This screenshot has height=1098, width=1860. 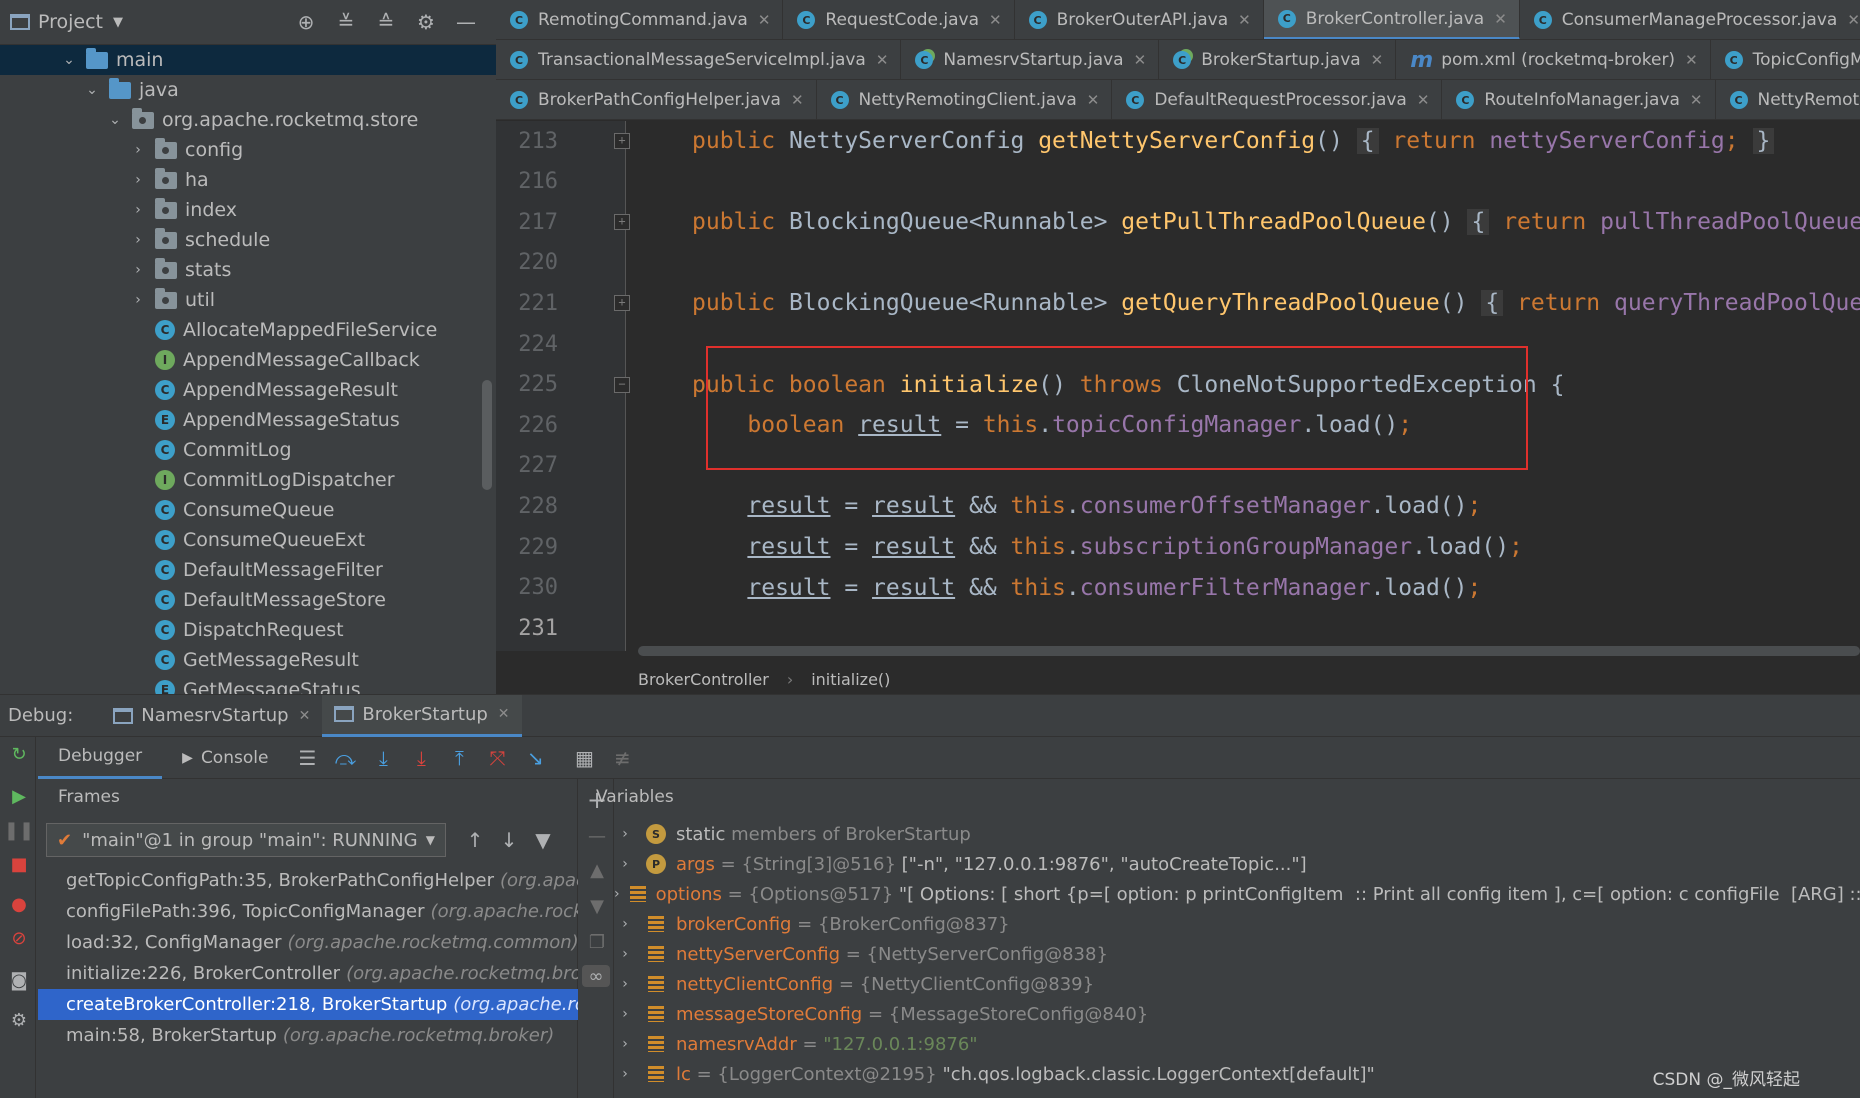 I want to click on expand-all-icon: ≚, so click(x=346, y=22).